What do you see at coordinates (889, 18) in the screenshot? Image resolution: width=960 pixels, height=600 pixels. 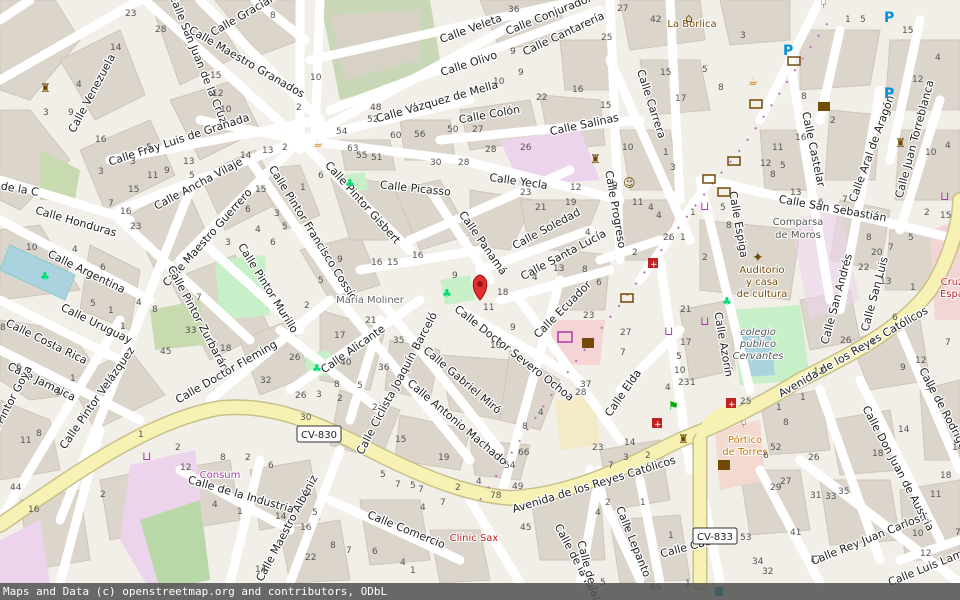 I see `svg-text: P` at bounding box center [889, 18].